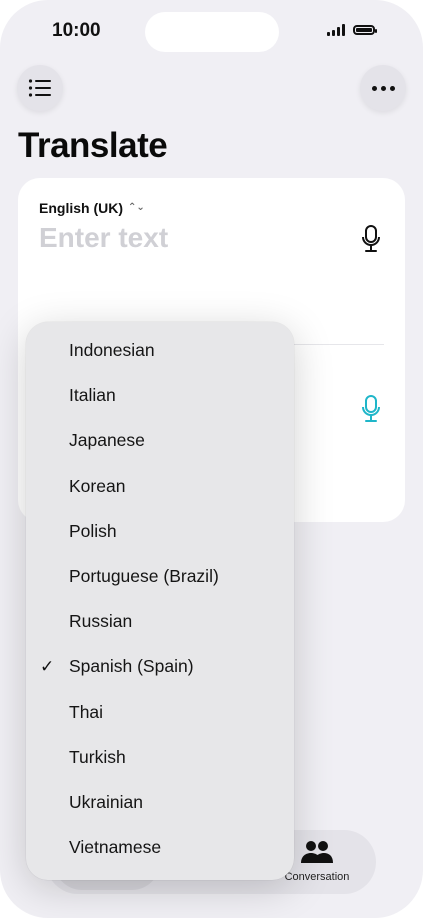 This screenshot has width=423, height=918. What do you see at coordinates (371, 409) in the screenshot?
I see `target-microphone-icon` at bounding box center [371, 409].